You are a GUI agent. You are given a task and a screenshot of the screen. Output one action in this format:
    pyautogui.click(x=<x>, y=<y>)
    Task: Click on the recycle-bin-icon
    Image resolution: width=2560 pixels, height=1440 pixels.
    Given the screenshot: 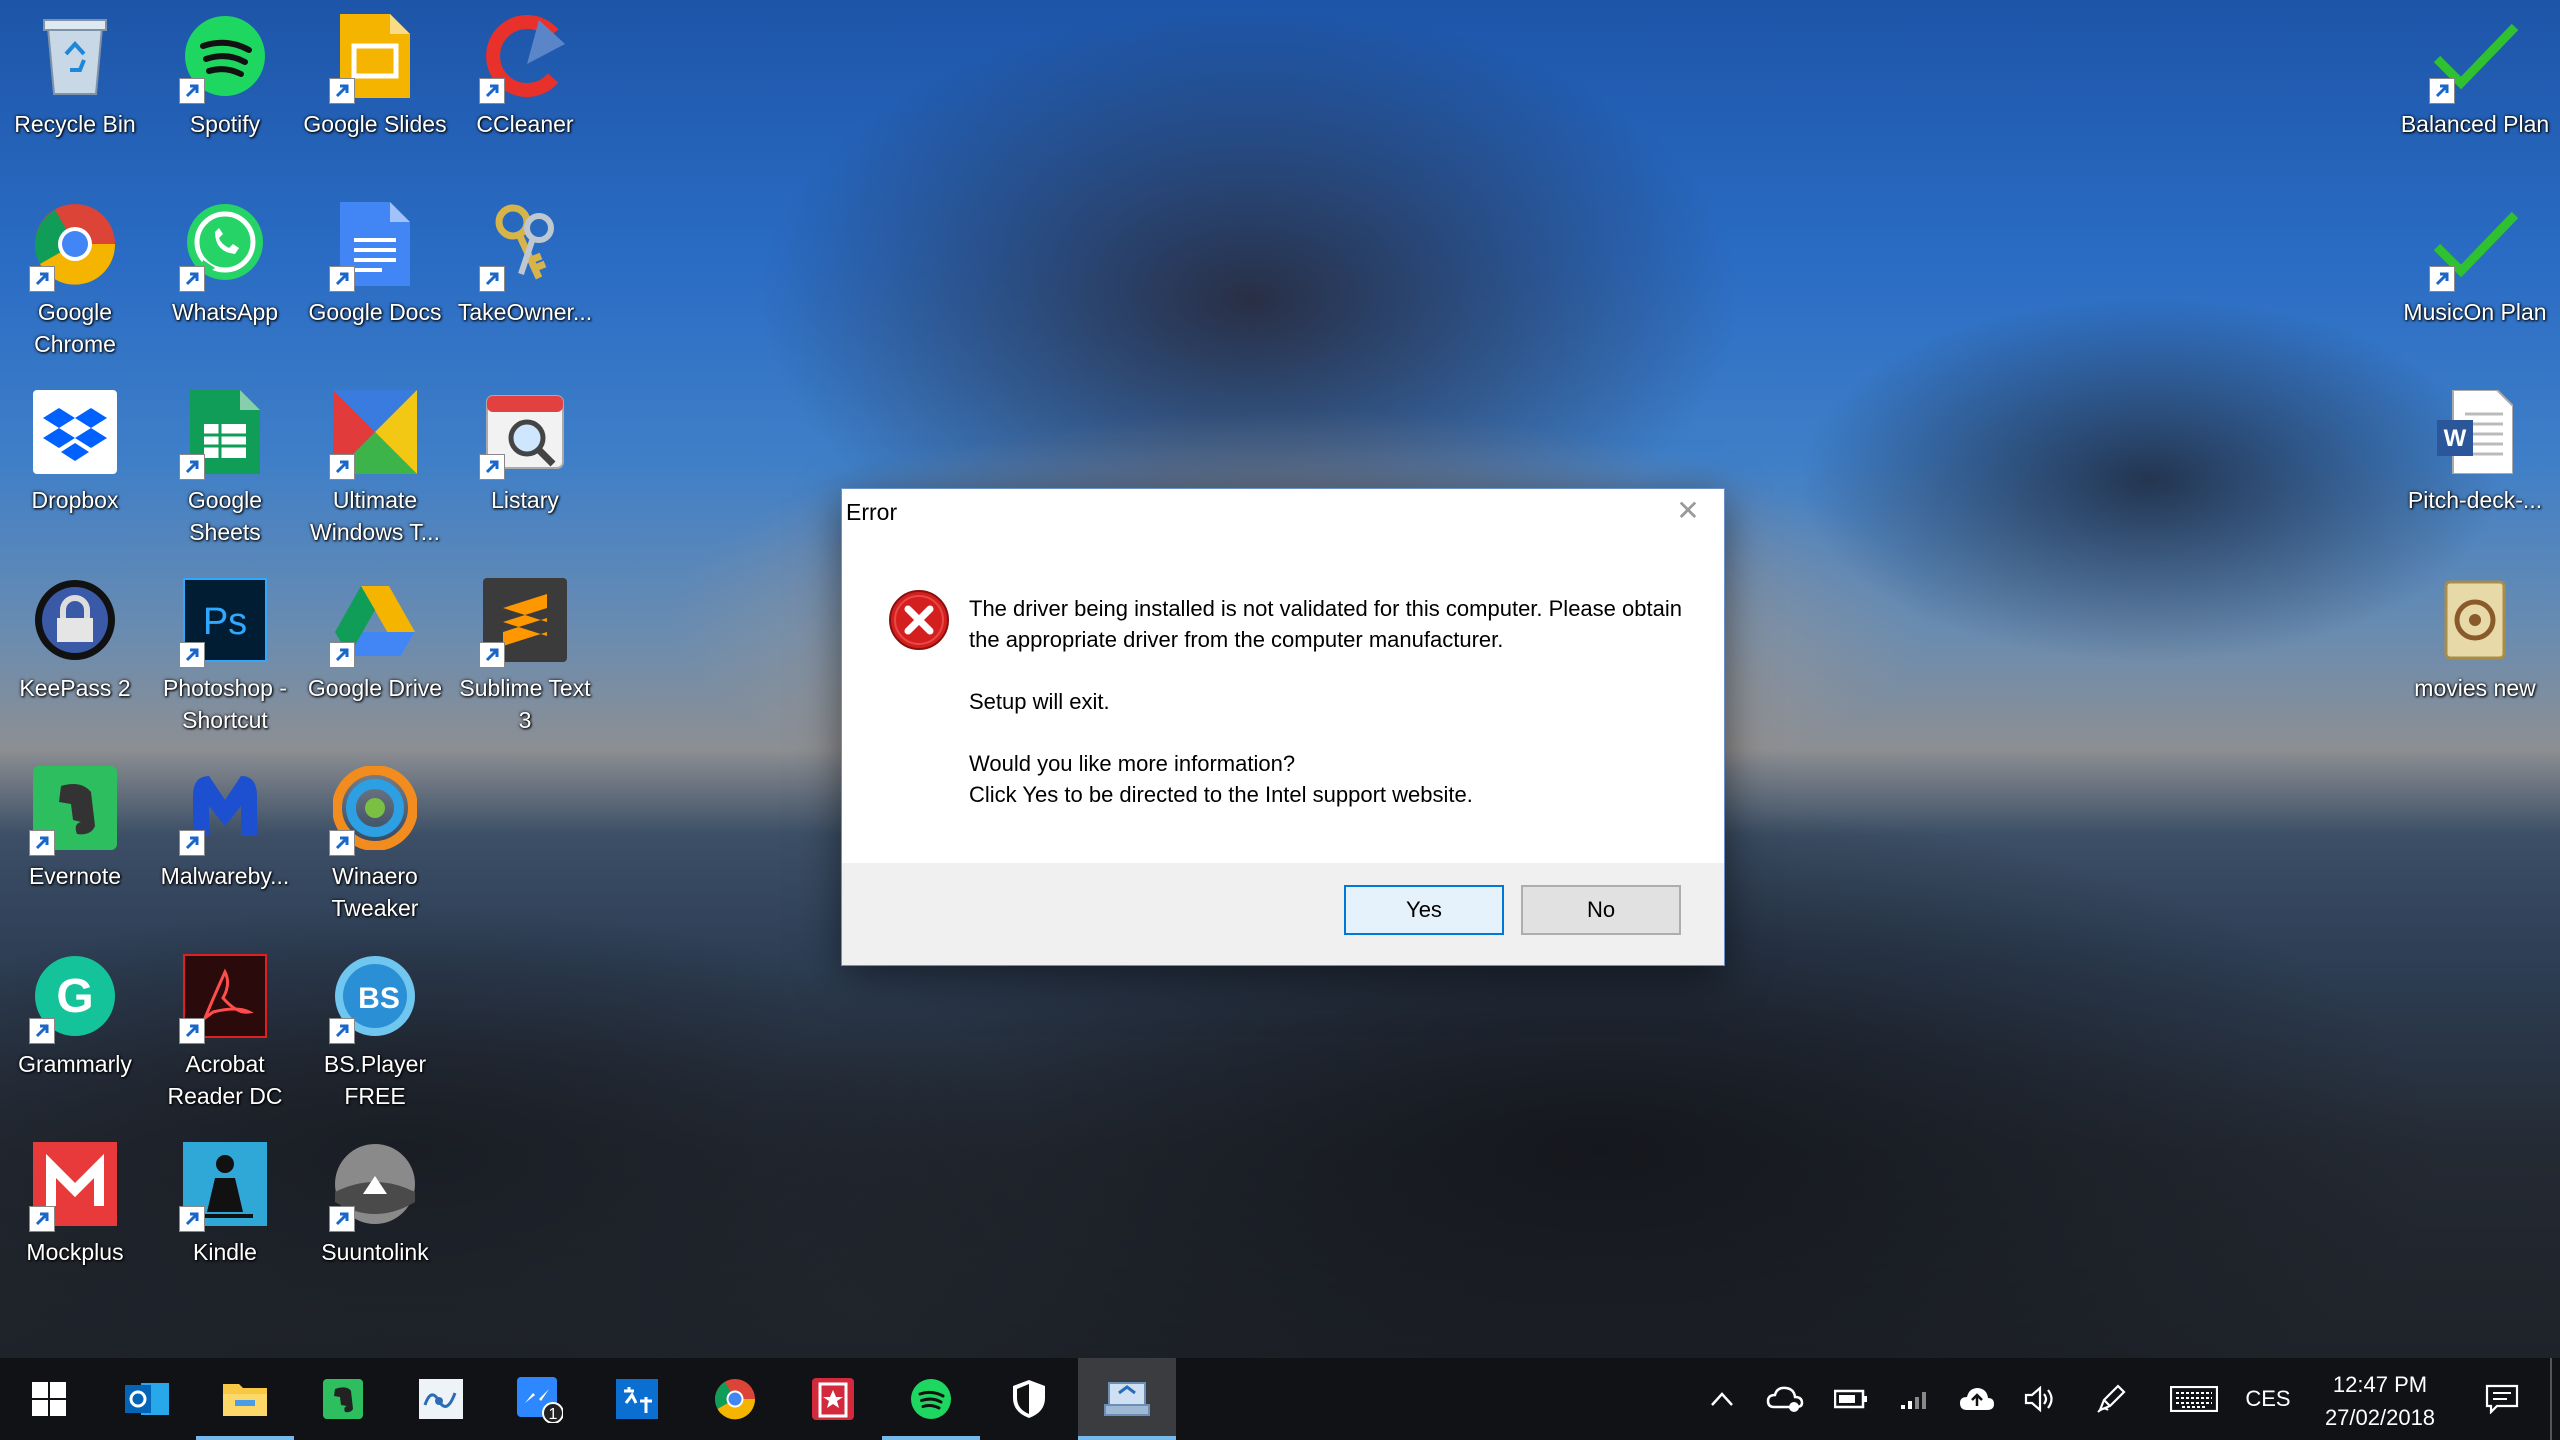 What is the action you would take?
    pyautogui.click(x=75, y=56)
    